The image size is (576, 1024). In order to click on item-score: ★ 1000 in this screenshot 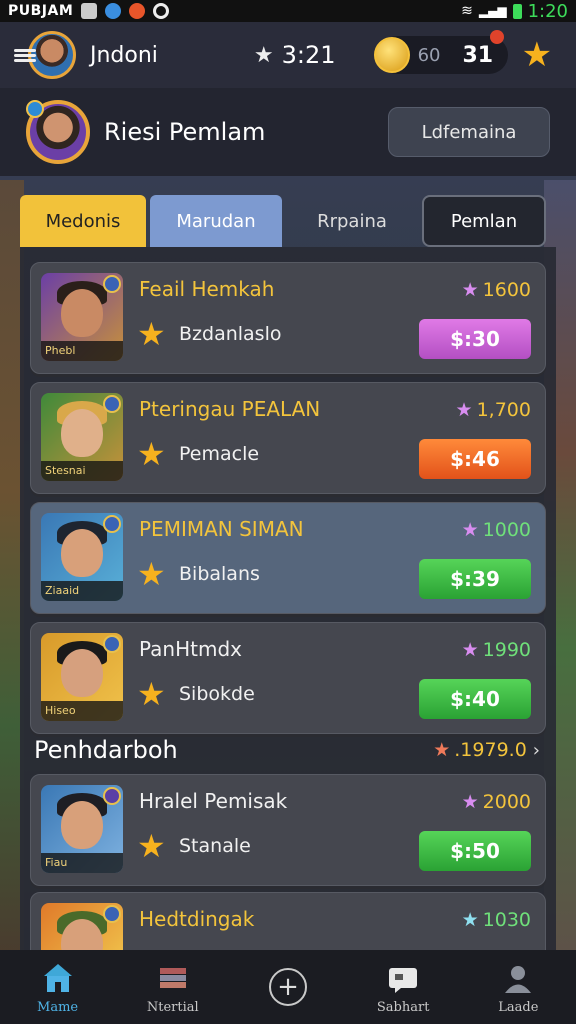, I will do `click(496, 530)`.